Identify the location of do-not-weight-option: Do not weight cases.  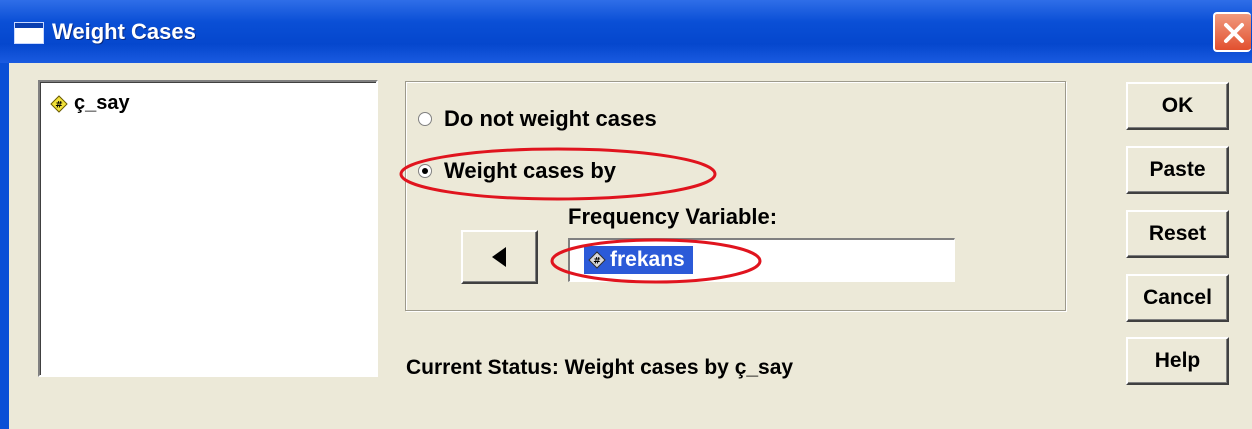
(537, 119).